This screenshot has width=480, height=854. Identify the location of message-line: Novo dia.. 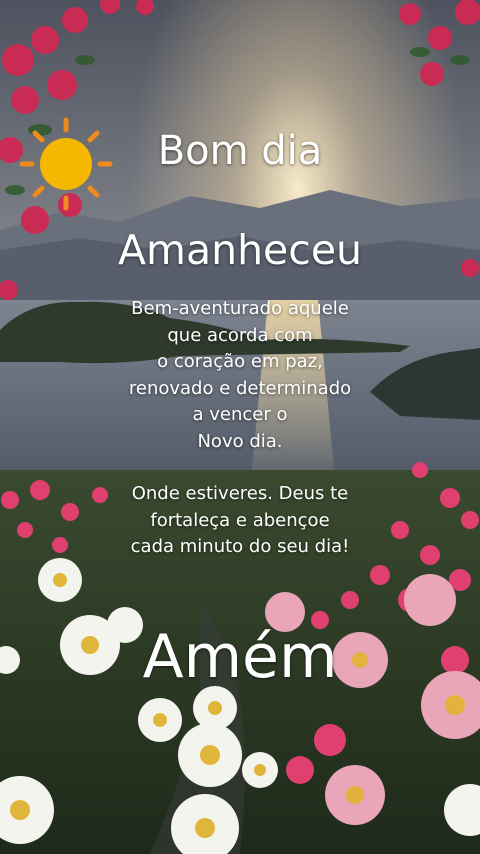
(240, 441).